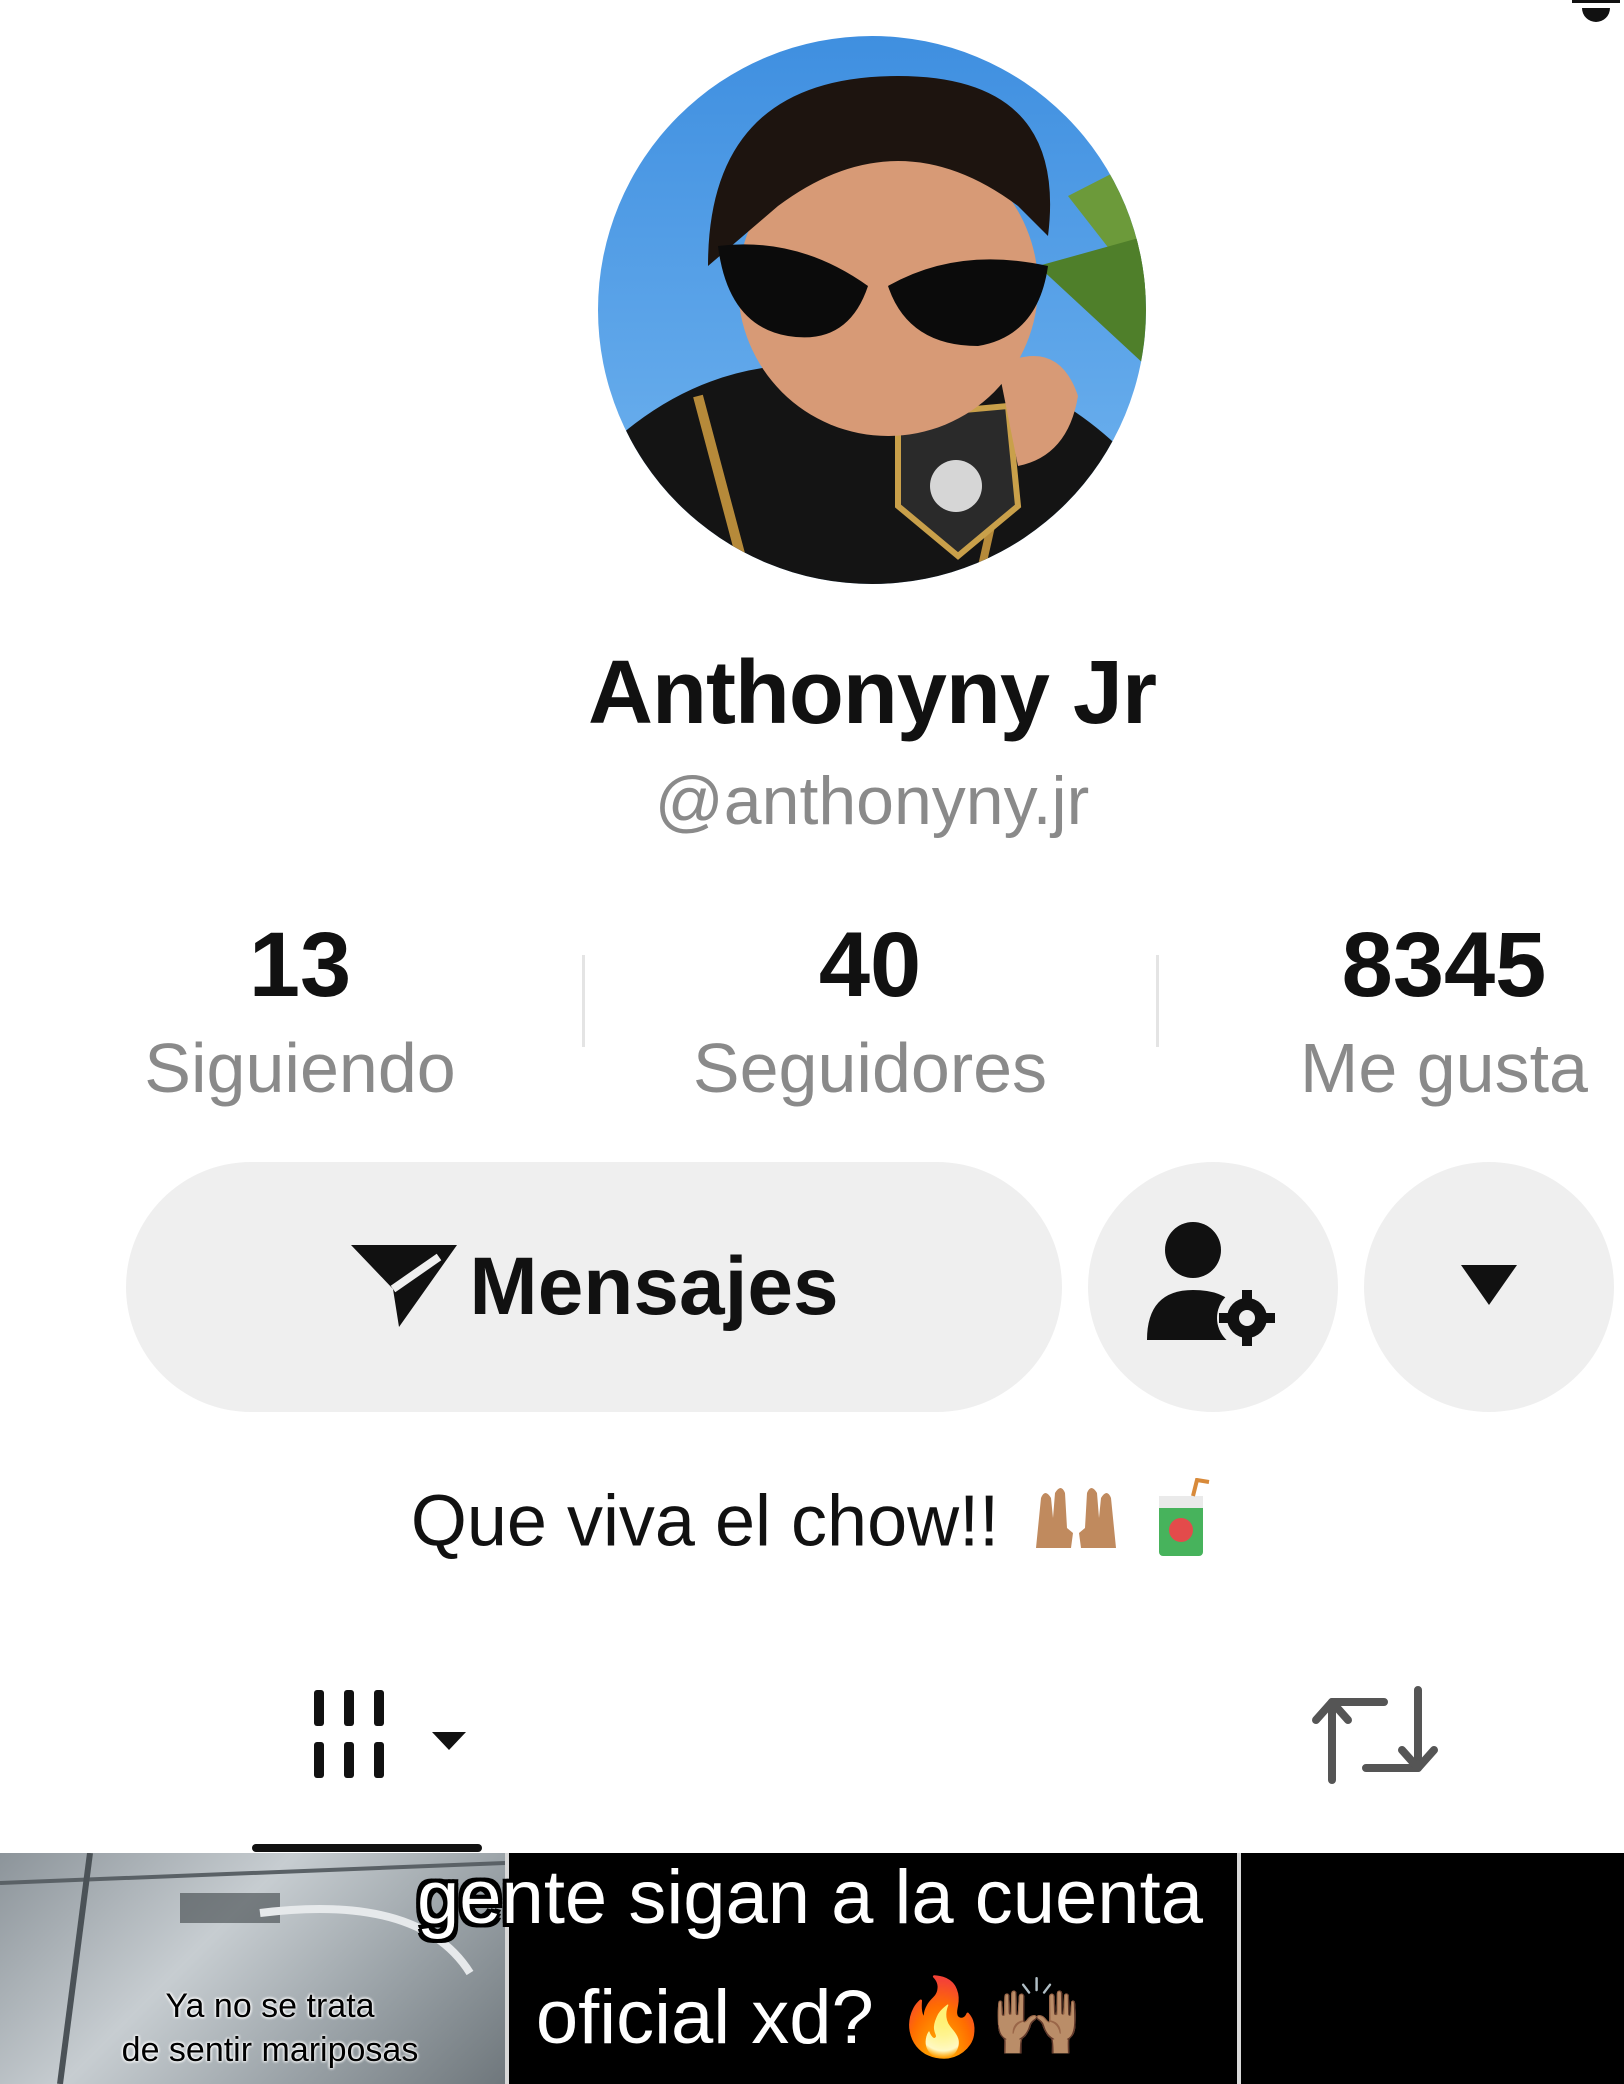 The height and width of the screenshot is (2084, 1624). Describe the element at coordinates (810, 2017) in the screenshot. I see `overlay-caption-line-2: oficial xd? 🔥🙌🏽` at that location.